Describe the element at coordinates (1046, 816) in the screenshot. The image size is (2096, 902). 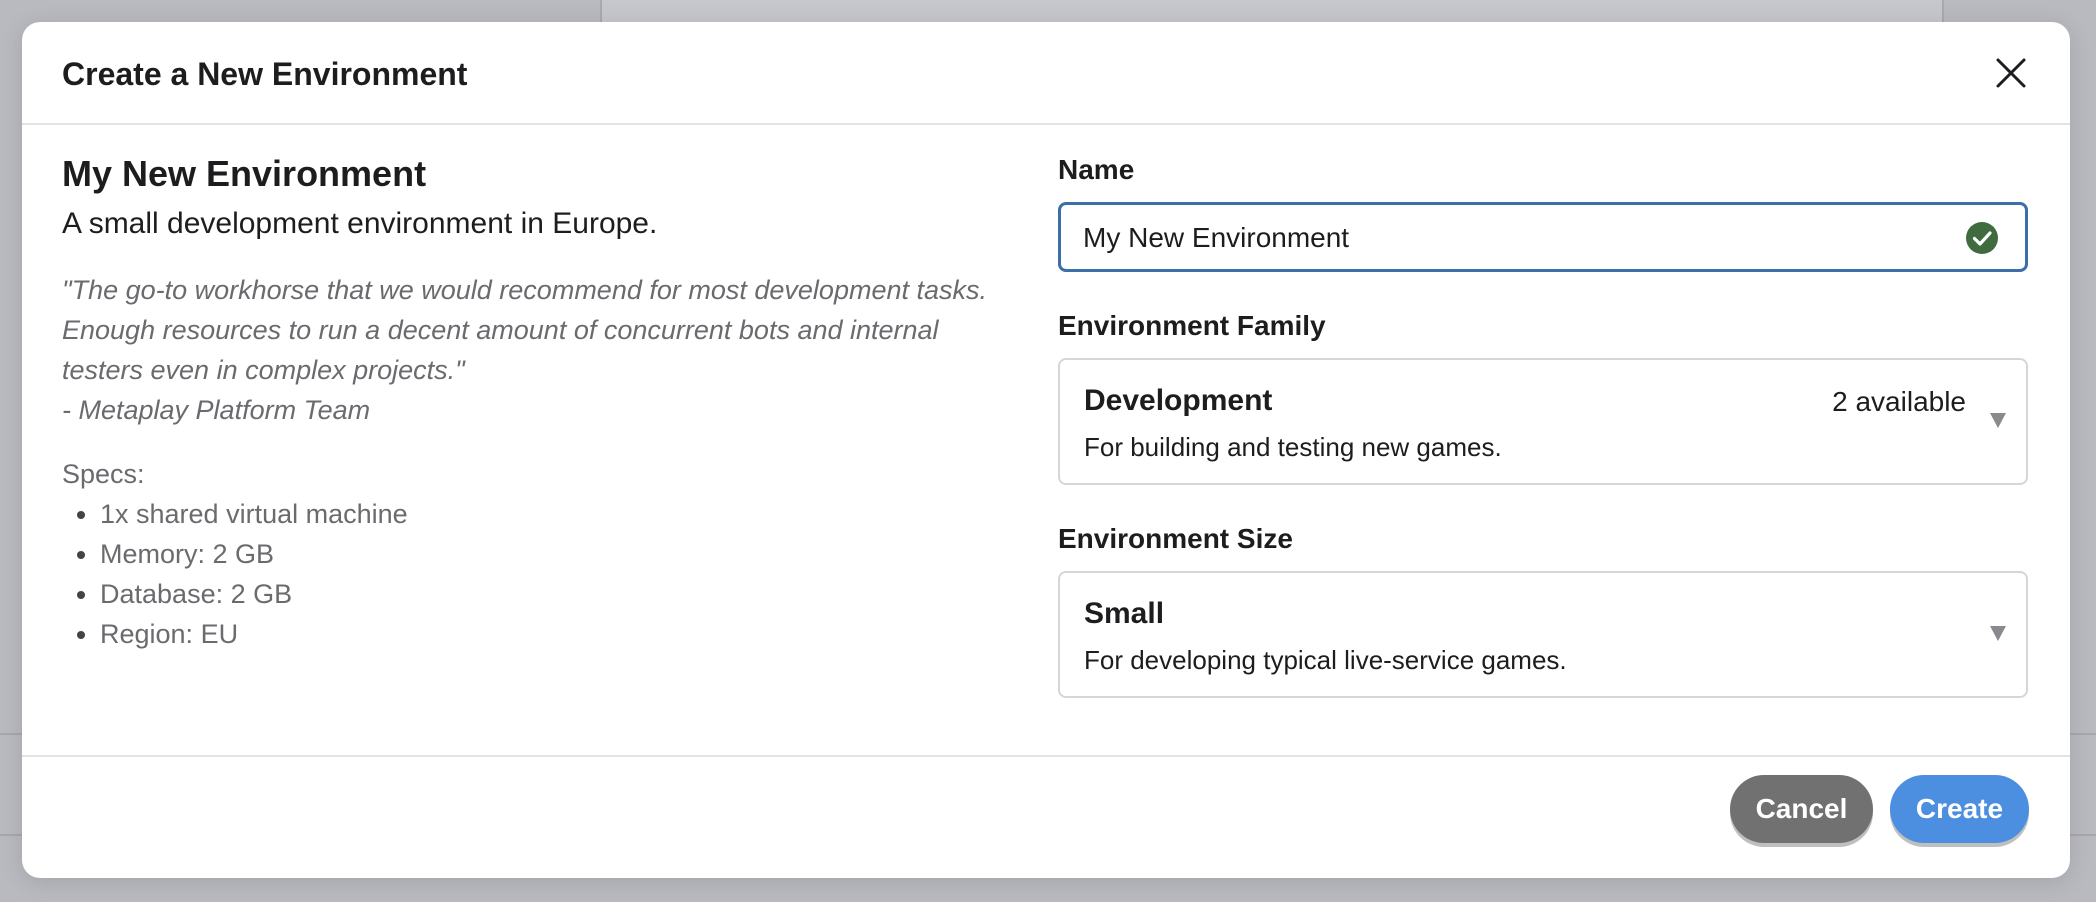
I see `modal-footer: Cancel Create` at that location.